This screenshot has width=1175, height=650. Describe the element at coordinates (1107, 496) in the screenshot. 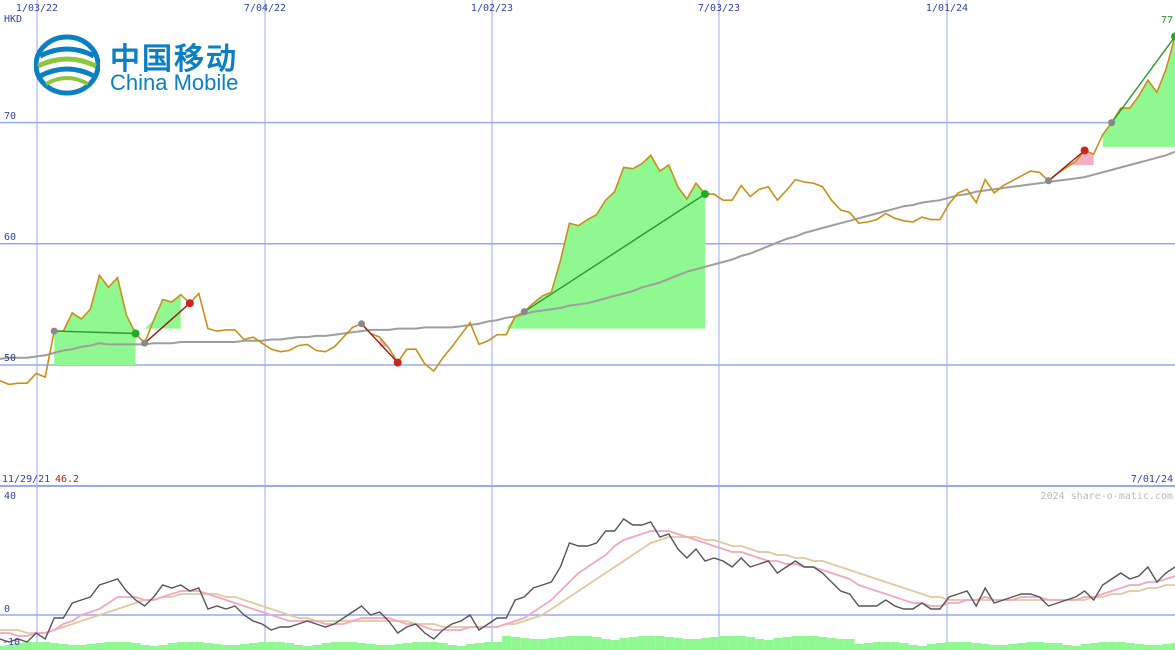

I see `watermark: 2024 share-o-matic.com` at that location.